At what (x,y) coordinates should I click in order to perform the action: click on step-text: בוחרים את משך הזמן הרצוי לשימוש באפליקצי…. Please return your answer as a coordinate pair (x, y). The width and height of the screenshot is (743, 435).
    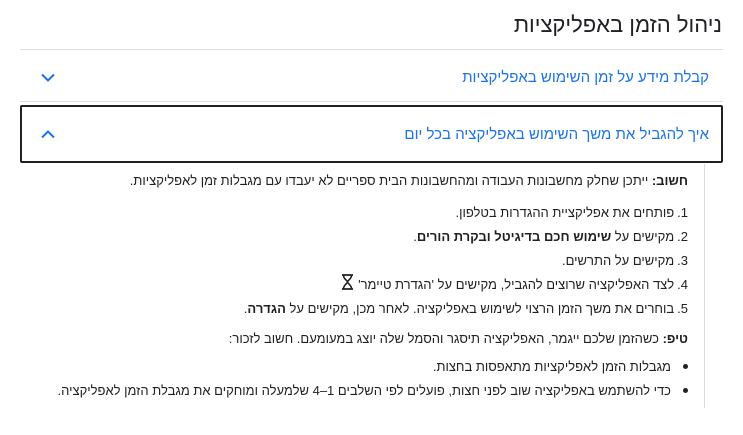
    Looking at the image, I should click on (459, 308).